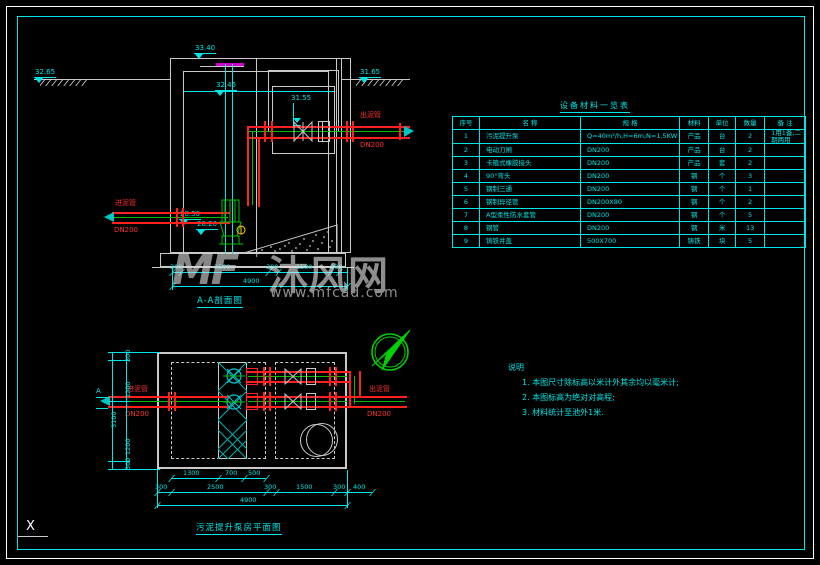 This screenshot has height=565, width=820. What do you see at coordinates (530, 189) in the screenshot?
I see `cell-name: 钢制三通` at bounding box center [530, 189].